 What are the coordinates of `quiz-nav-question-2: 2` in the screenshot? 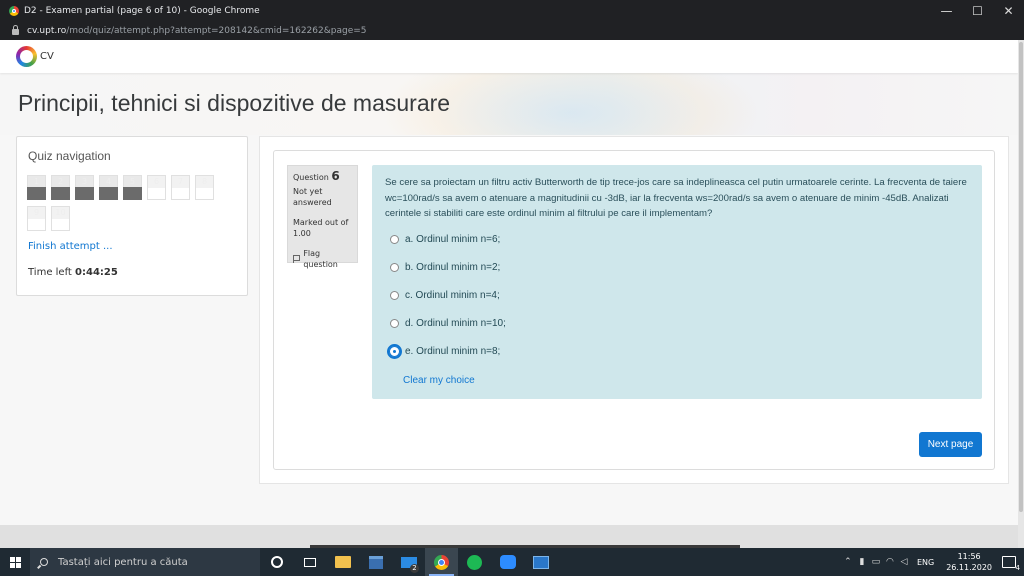 It's located at (60, 187).